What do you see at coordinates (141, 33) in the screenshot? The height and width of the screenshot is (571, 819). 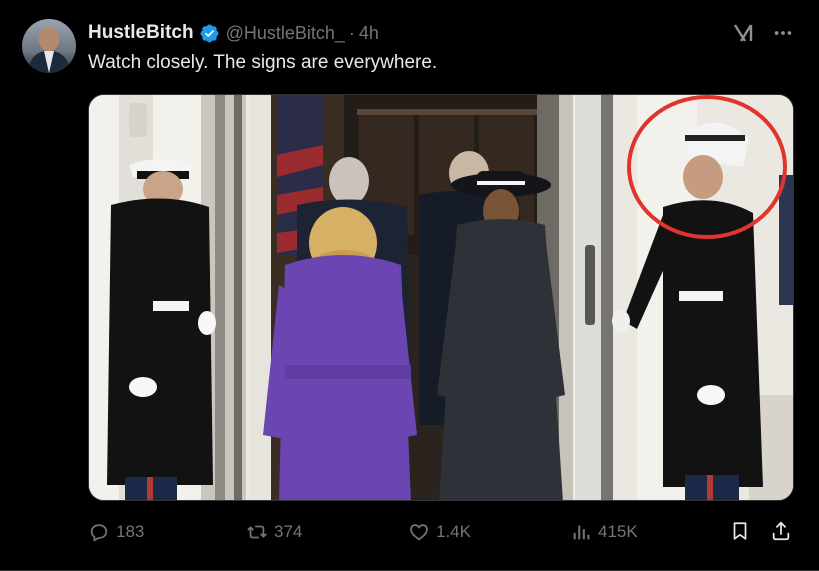 I see `author-name: HustleBitch` at bounding box center [141, 33].